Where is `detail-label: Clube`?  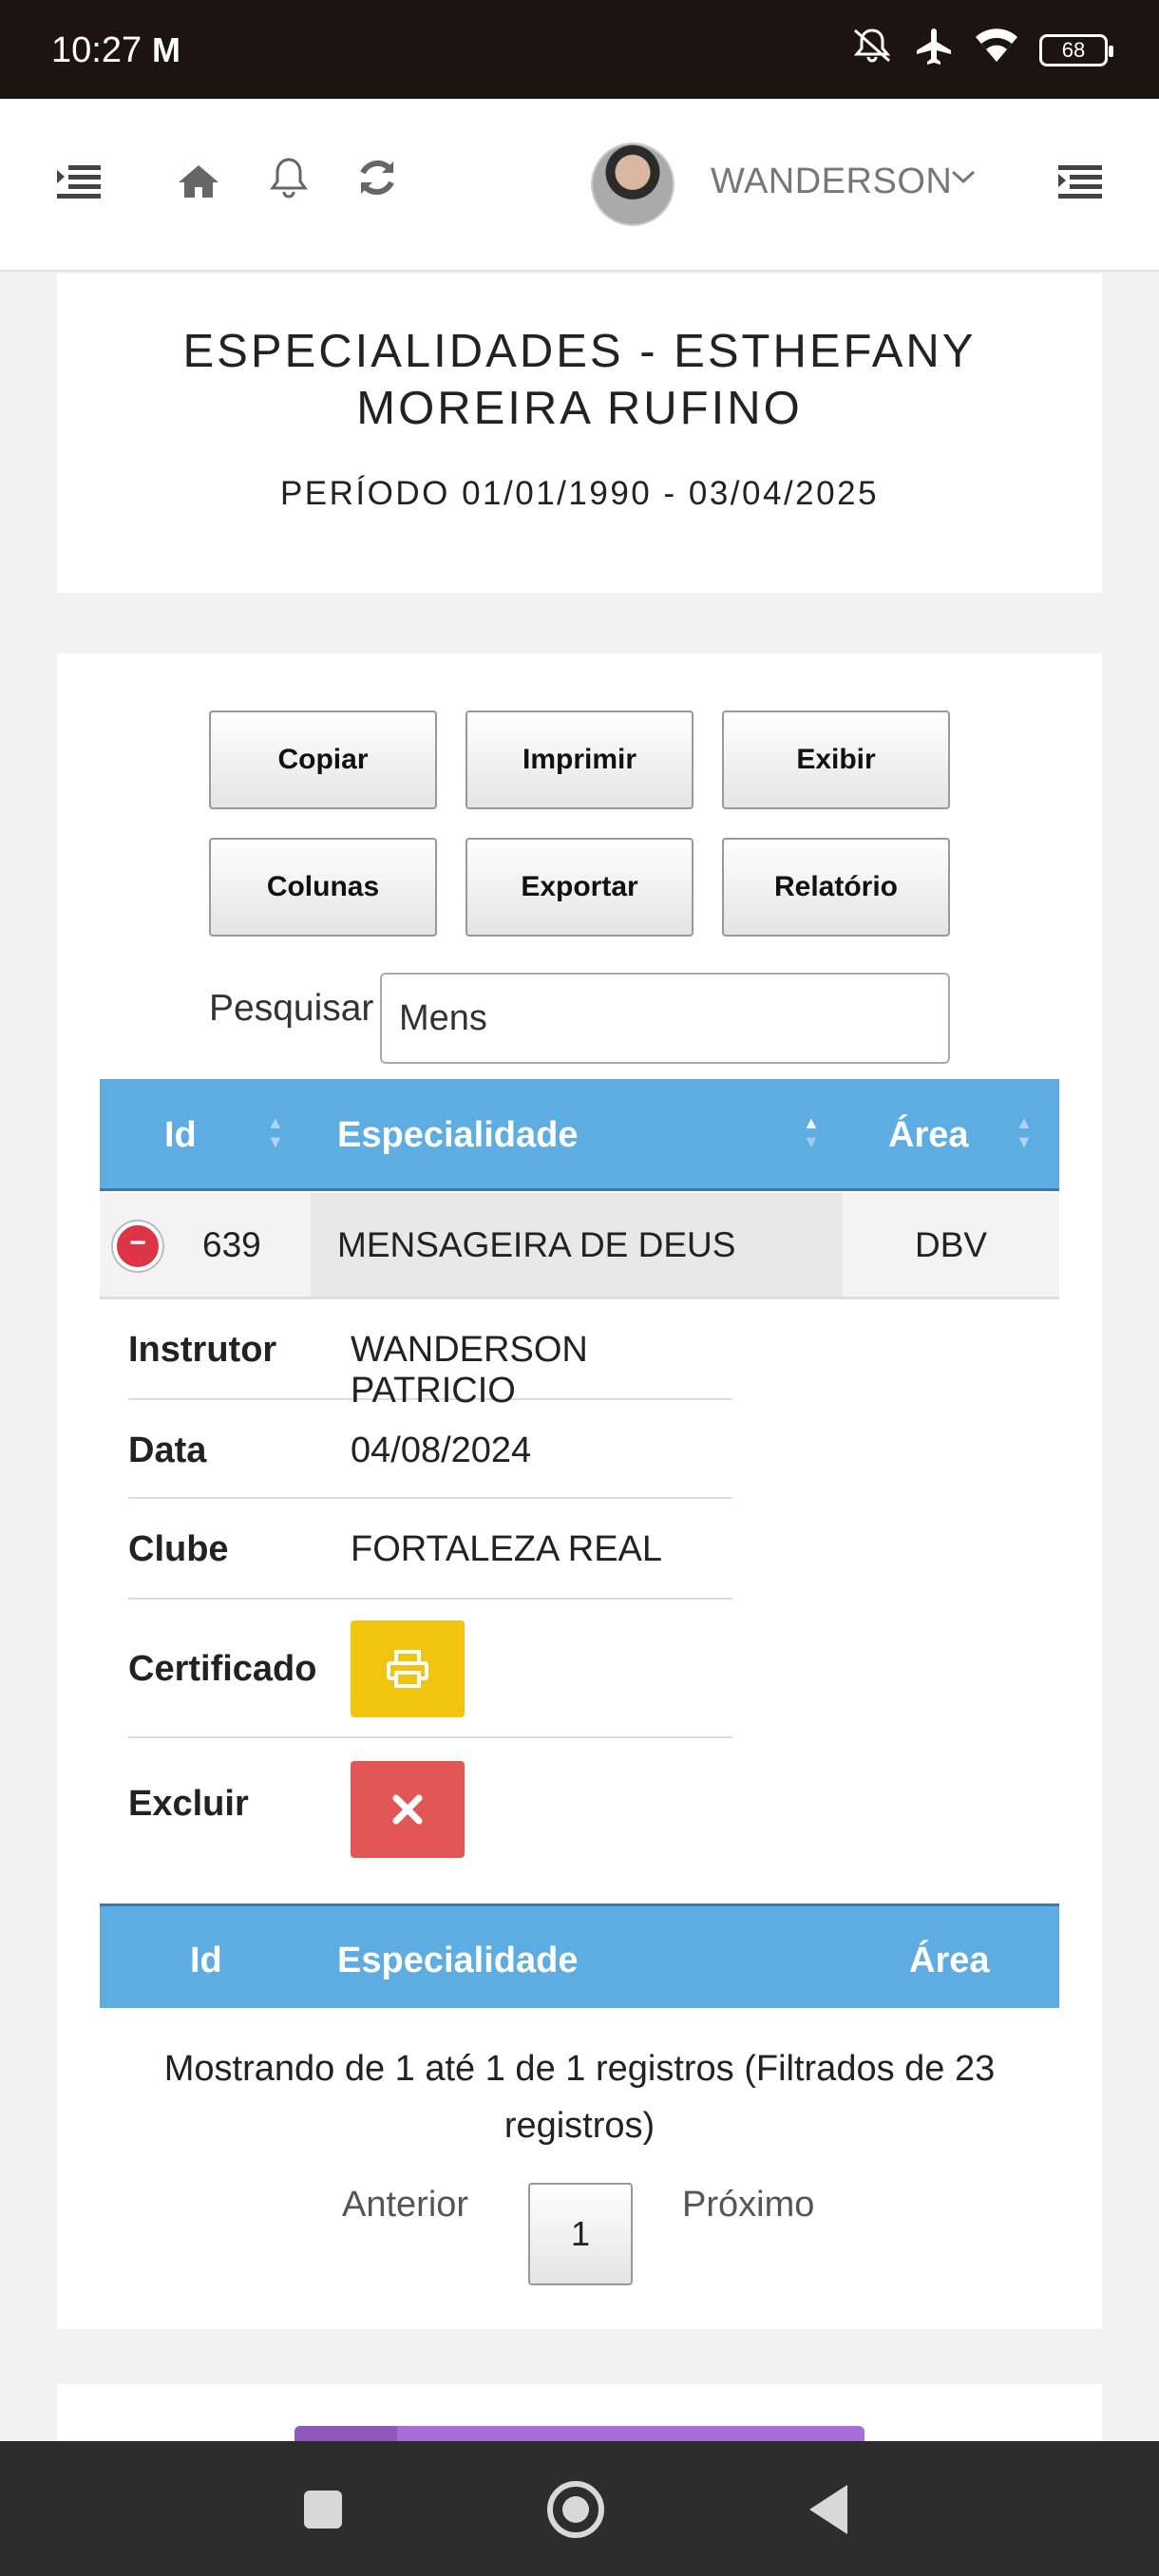 detail-label: Clube is located at coordinates (178, 1549).